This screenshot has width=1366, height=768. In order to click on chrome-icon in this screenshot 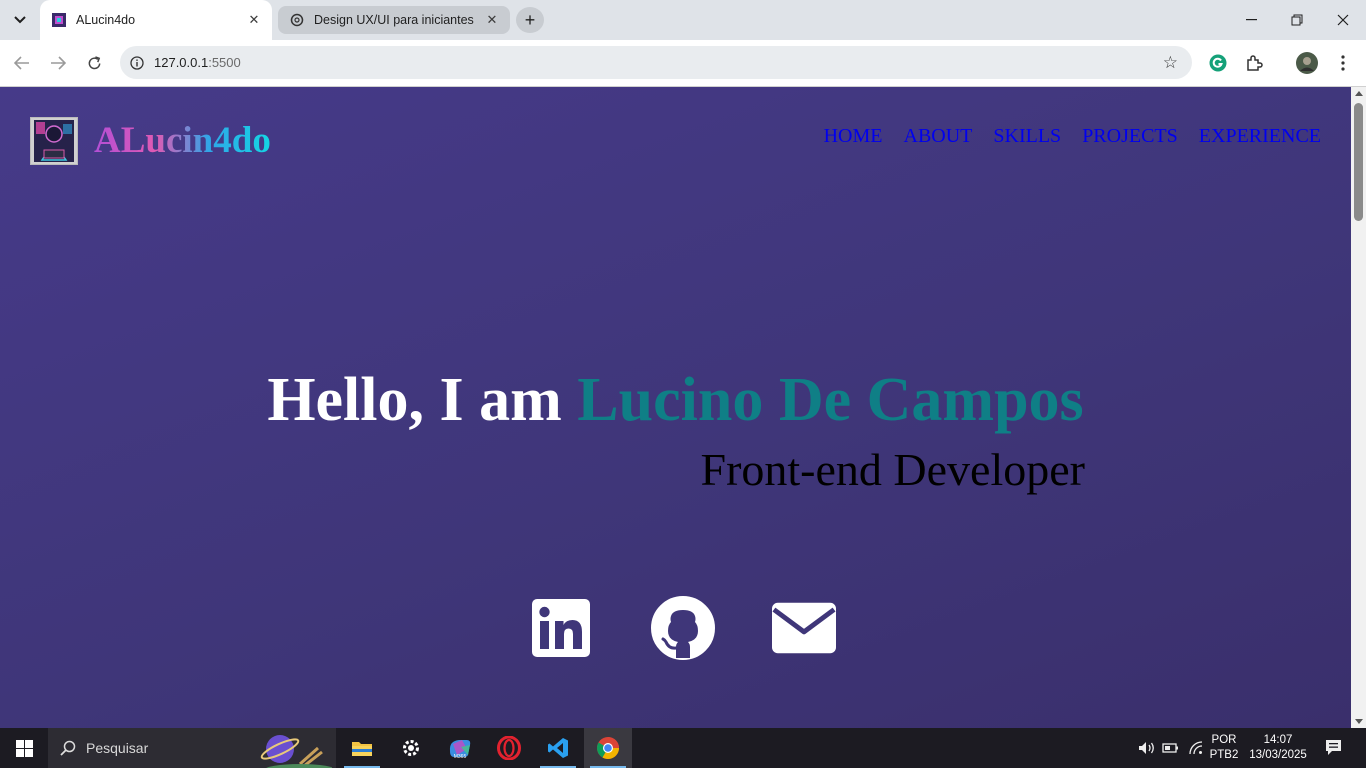, I will do `click(608, 748)`.